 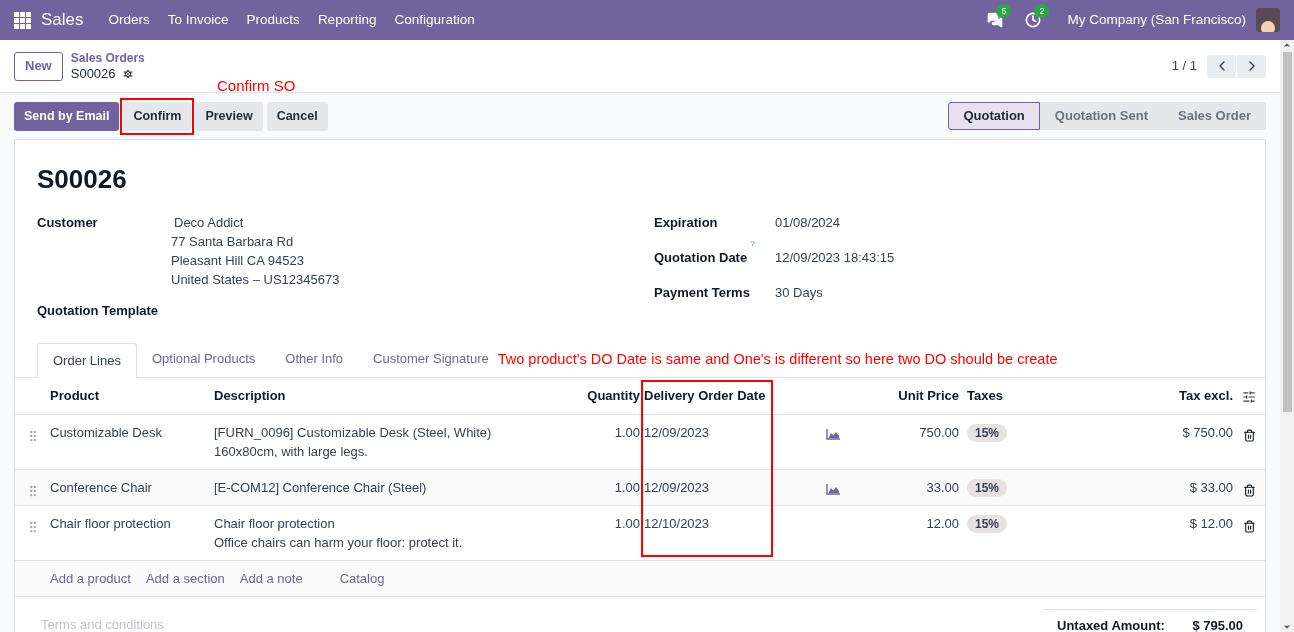 I want to click on user-avatar, so click(x=1268, y=20).